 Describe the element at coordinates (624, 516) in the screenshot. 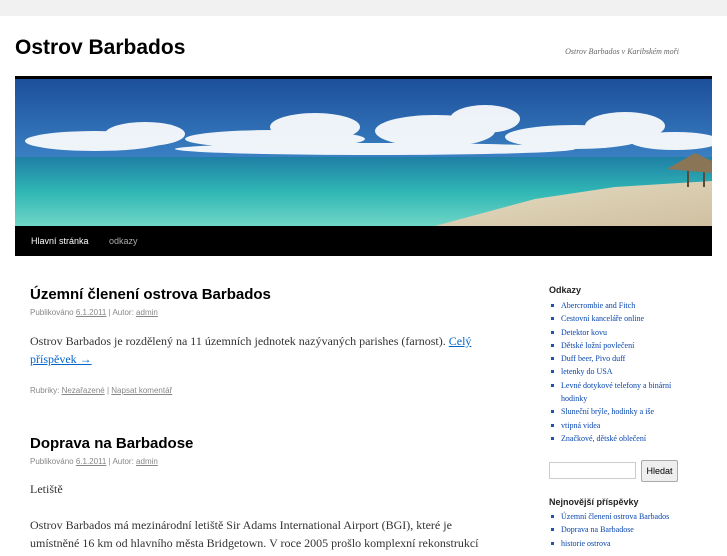

I see `list-item: Územní členení ostrova Barbados` at that location.